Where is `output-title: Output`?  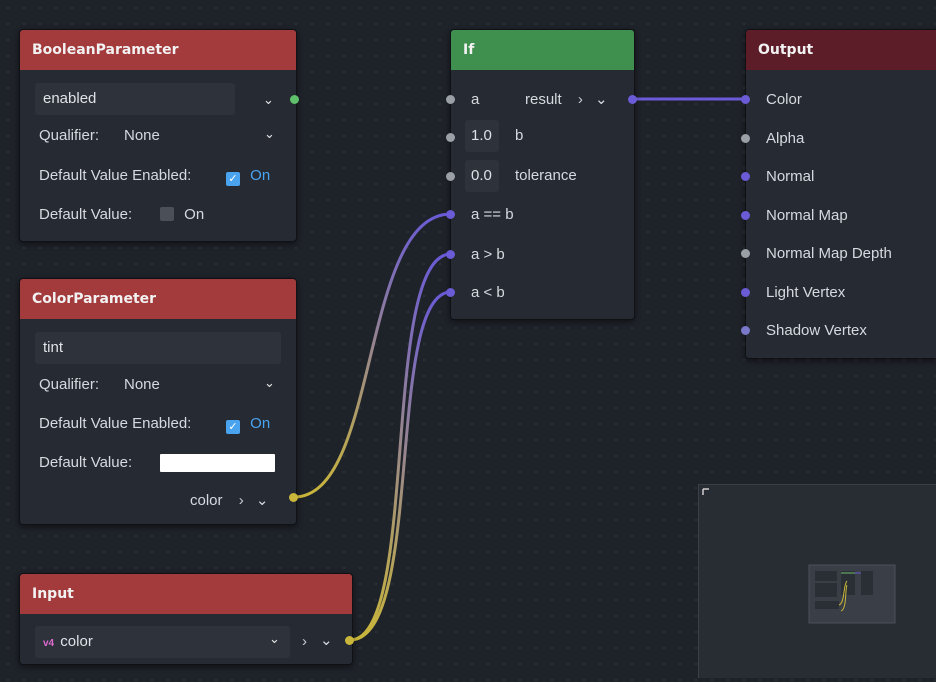
output-title: Output is located at coordinates (841, 50).